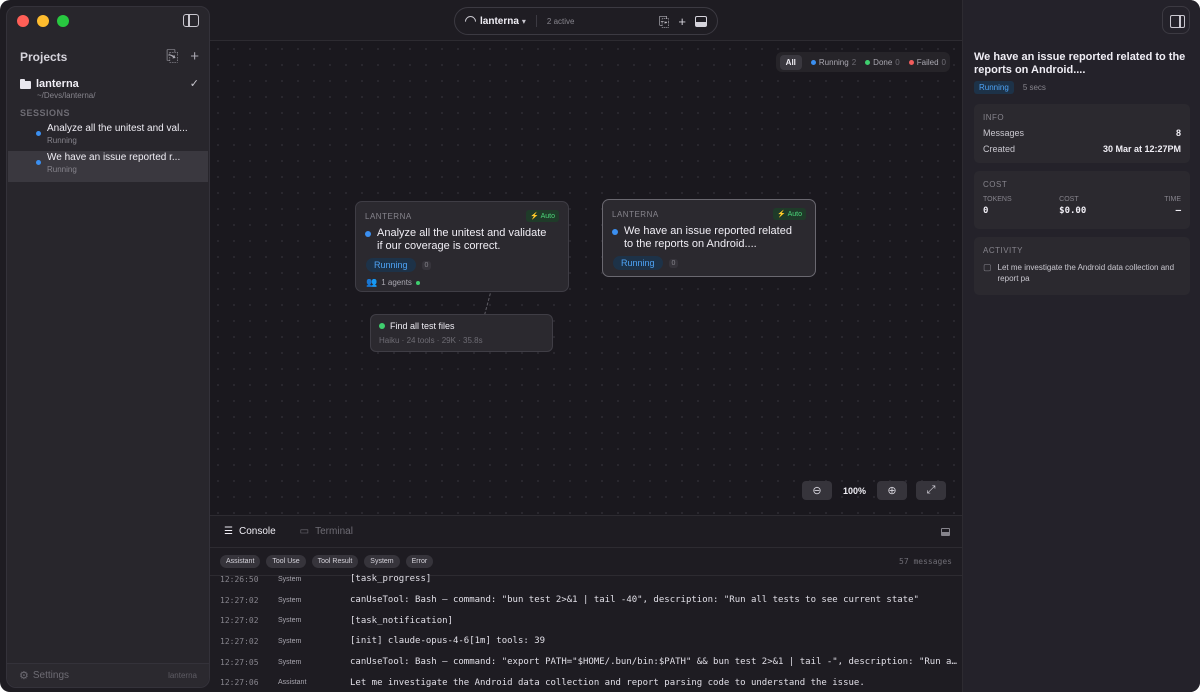  I want to click on time-key: TIME, so click(1172, 199).